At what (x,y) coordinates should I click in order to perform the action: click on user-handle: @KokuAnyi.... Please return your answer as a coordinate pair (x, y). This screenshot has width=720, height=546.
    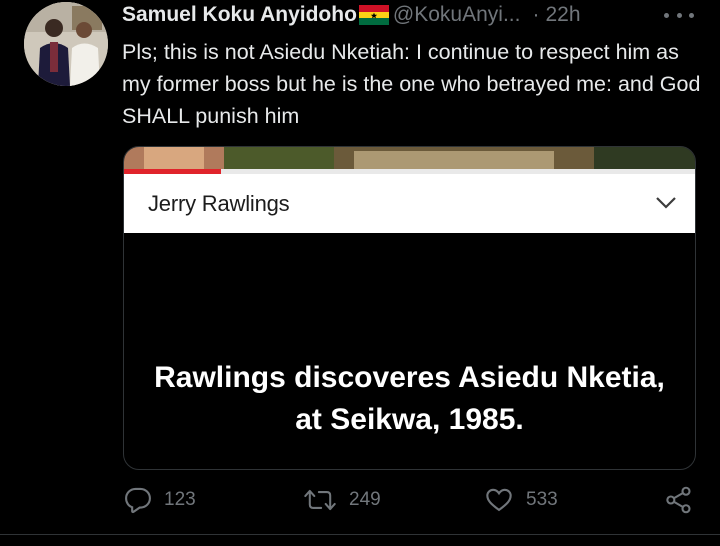
    Looking at the image, I should click on (457, 15).